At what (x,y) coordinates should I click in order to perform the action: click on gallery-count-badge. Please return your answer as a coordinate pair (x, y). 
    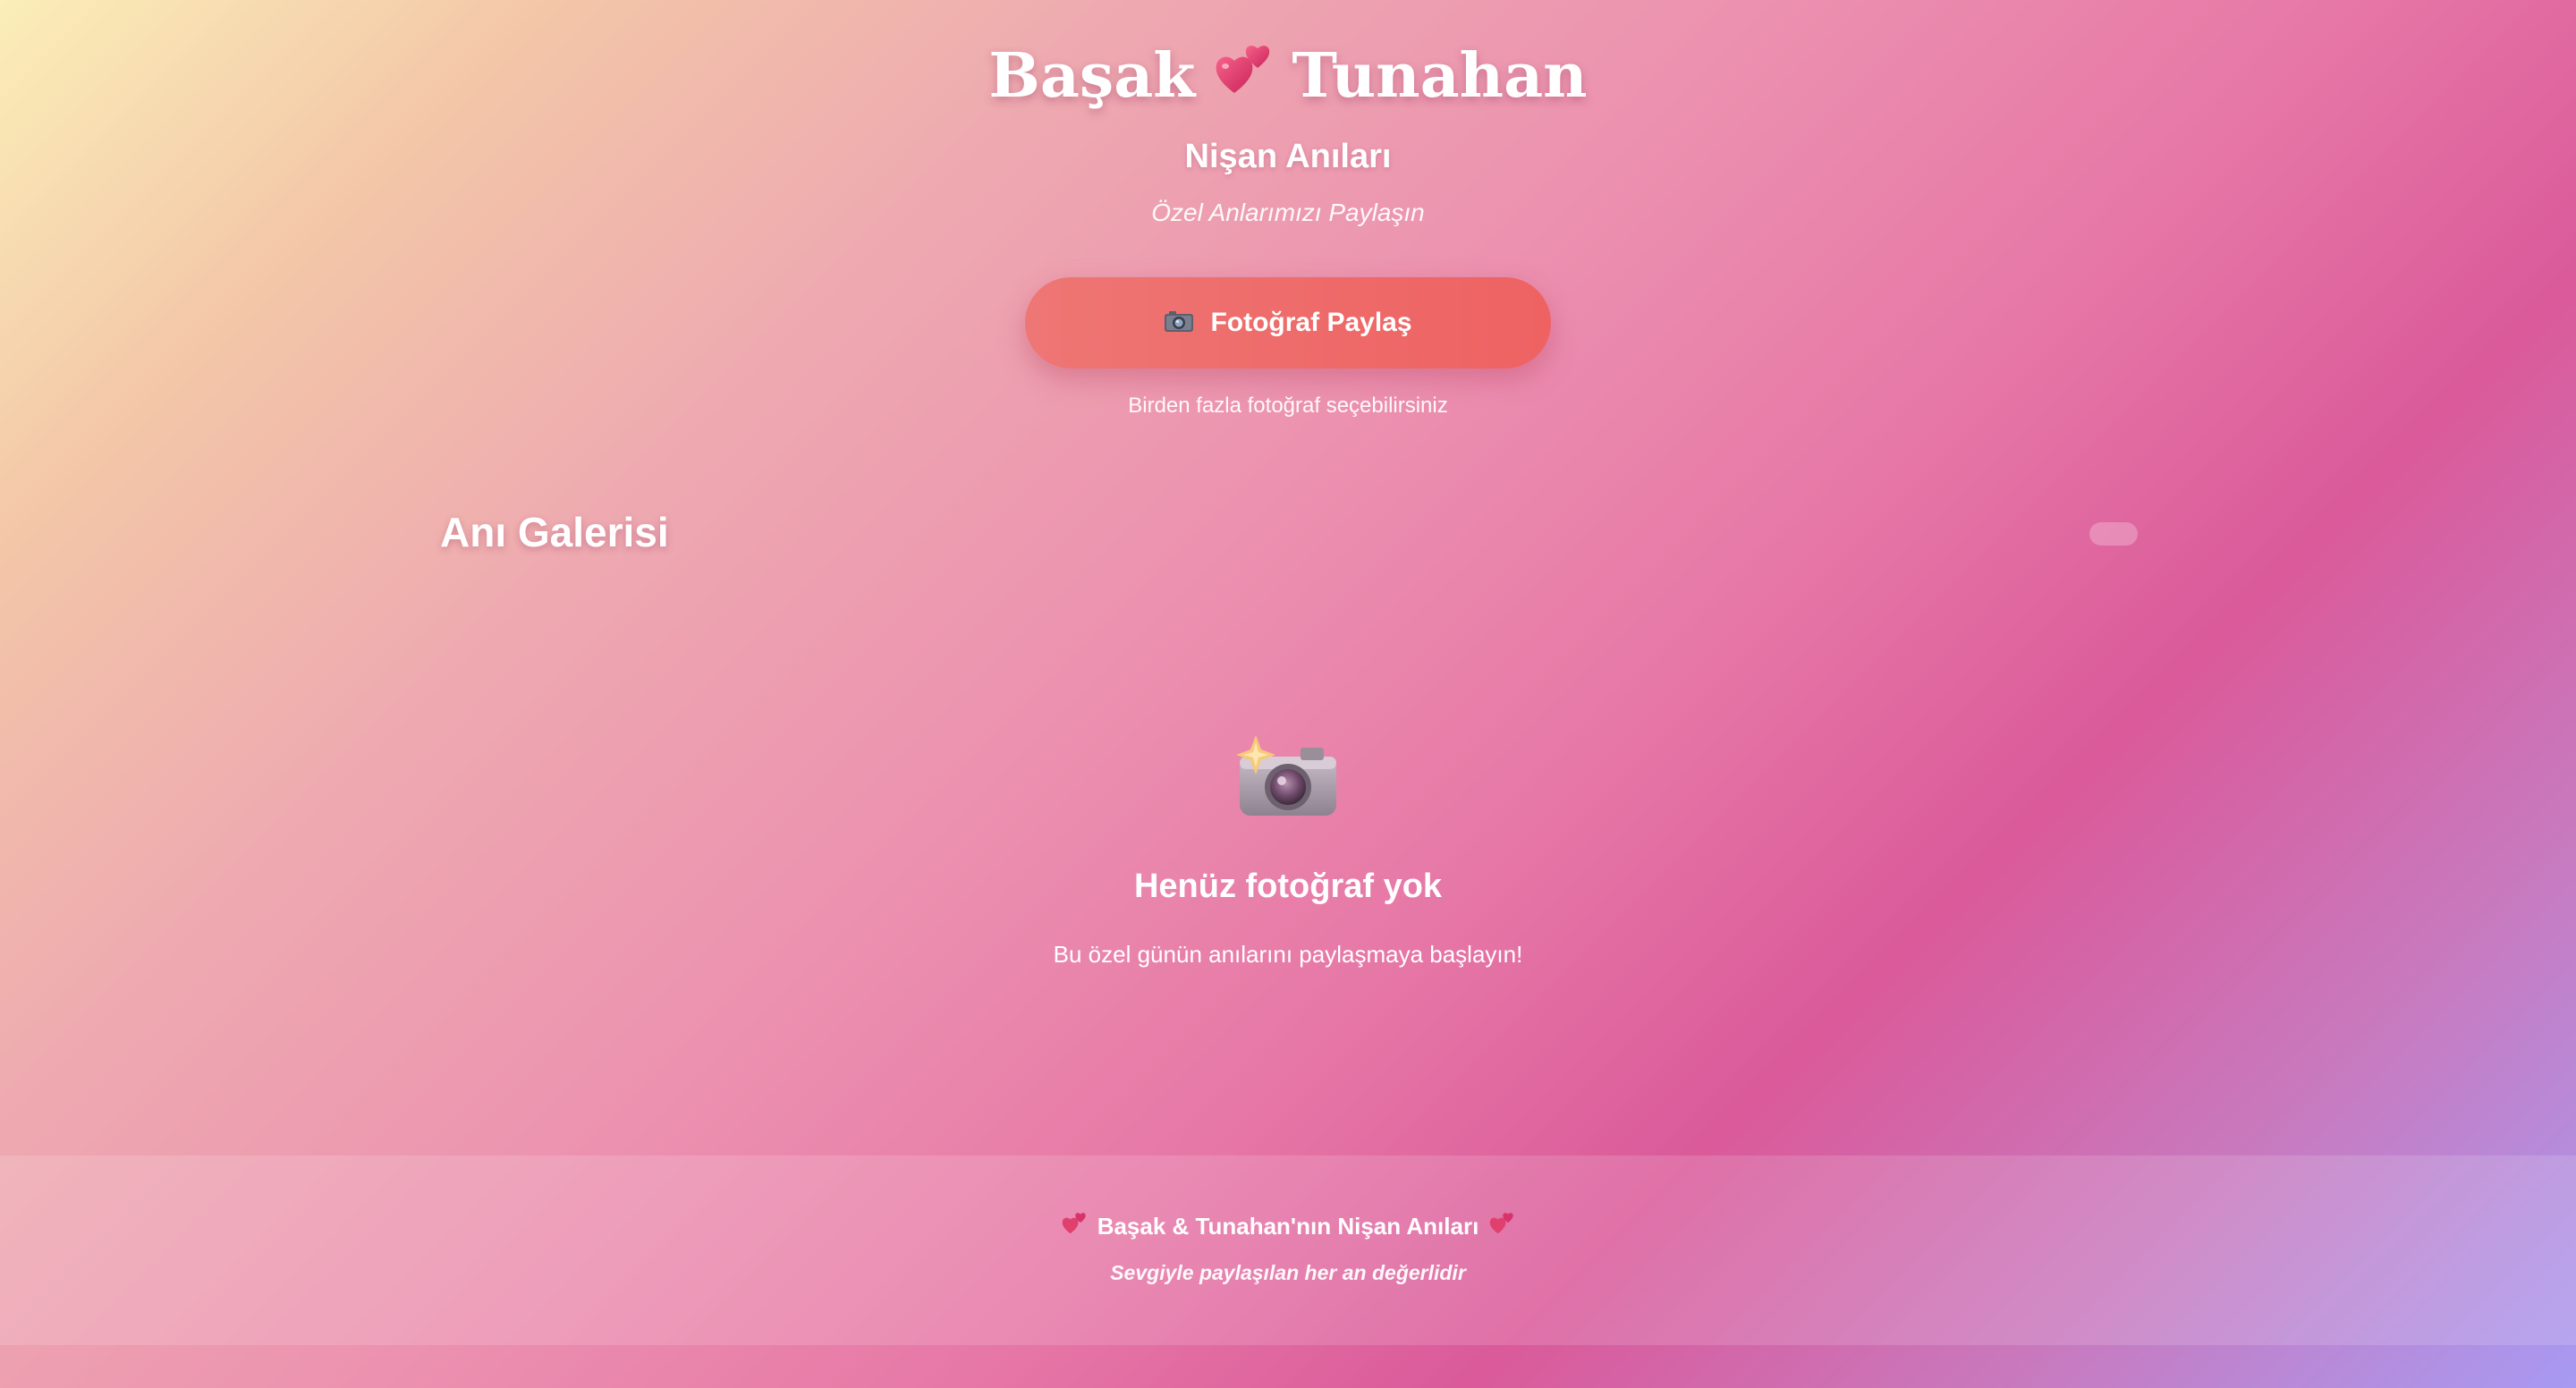
    Looking at the image, I should click on (2113, 534).